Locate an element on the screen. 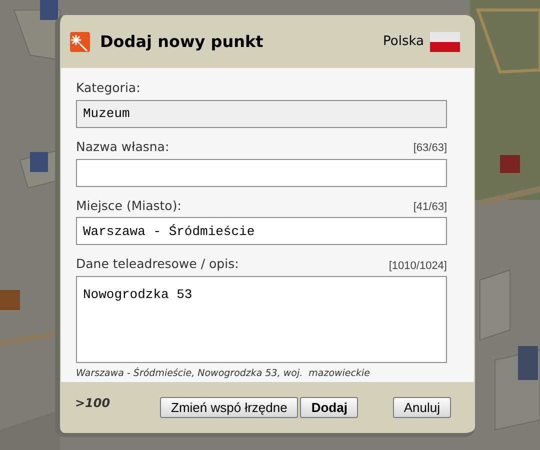  field-label: Dane teleadresowe / opis: is located at coordinates (157, 264).